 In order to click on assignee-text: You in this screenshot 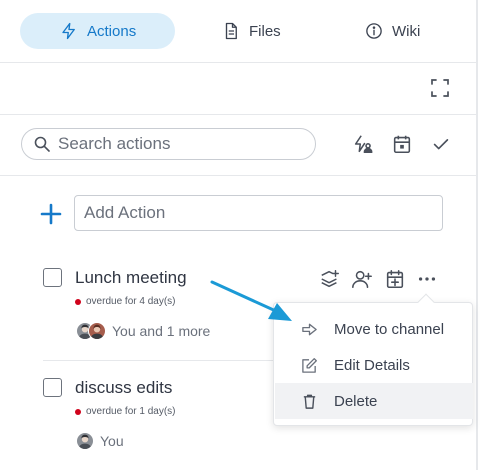, I will do `click(112, 441)`.